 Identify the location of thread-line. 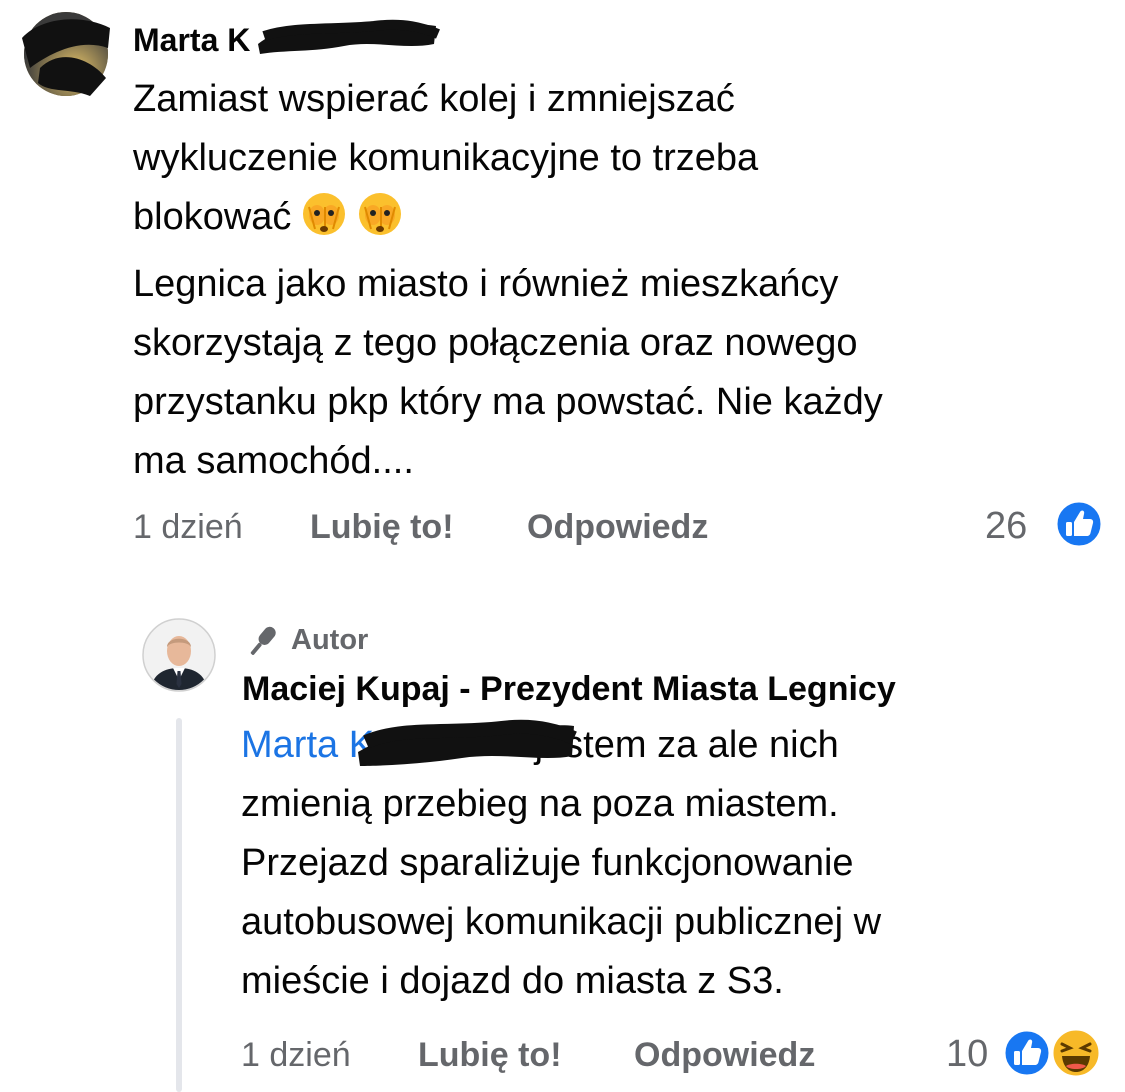
(179, 905).